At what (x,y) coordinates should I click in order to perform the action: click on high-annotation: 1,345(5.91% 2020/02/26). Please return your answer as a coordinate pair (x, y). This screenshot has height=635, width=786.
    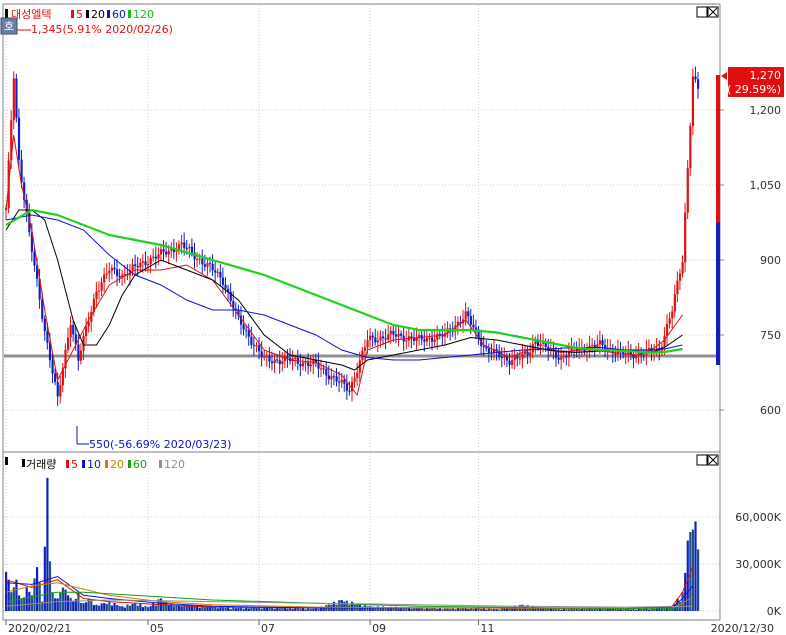
    Looking at the image, I should click on (102, 29).